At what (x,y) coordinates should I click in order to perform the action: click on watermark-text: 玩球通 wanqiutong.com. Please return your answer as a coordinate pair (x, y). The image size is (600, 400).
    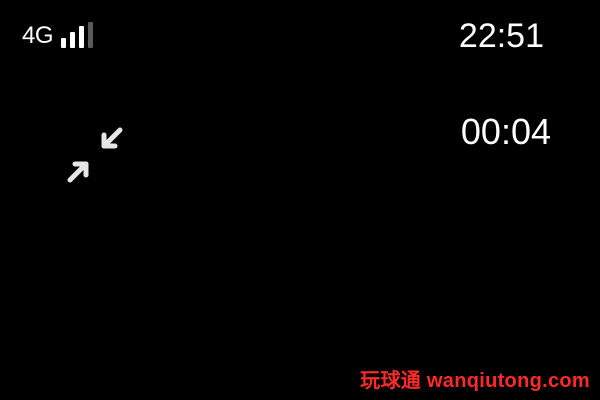
    Looking at the image, I should click on (475, 381).